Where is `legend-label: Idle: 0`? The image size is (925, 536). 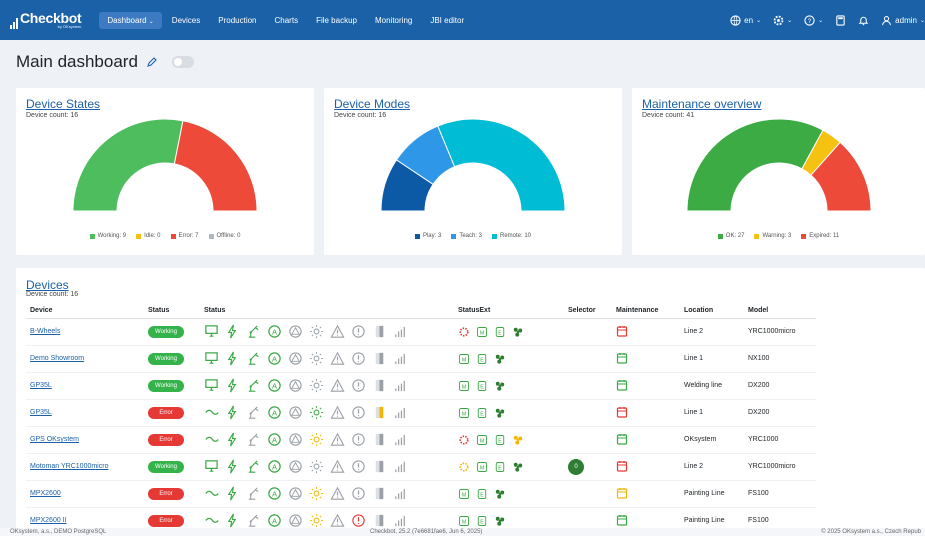
legend-label: Idle: 0 is located at coordinates (152, 236).